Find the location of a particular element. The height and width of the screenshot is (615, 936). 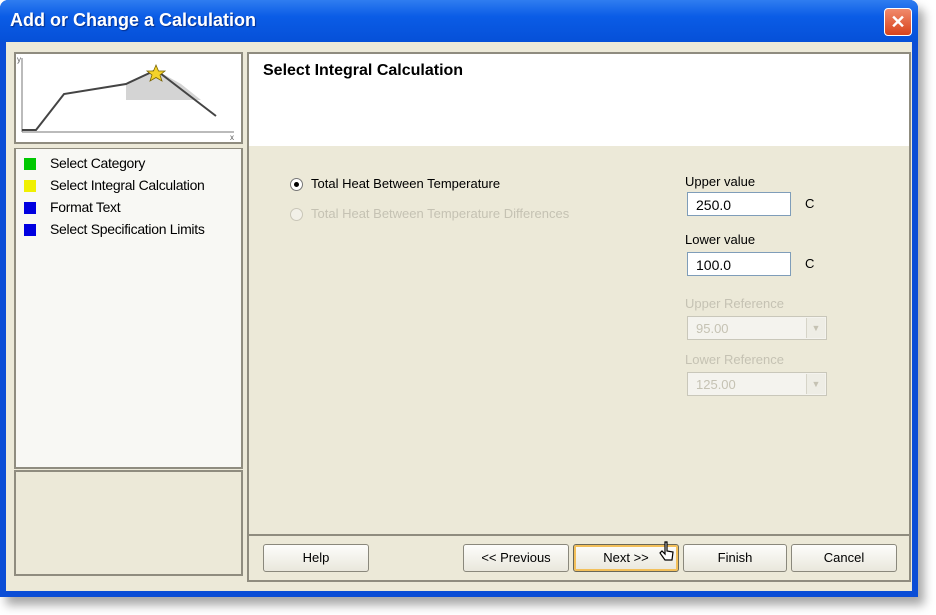

lower-value-label: Lower value is located at coordinates (720, 239).